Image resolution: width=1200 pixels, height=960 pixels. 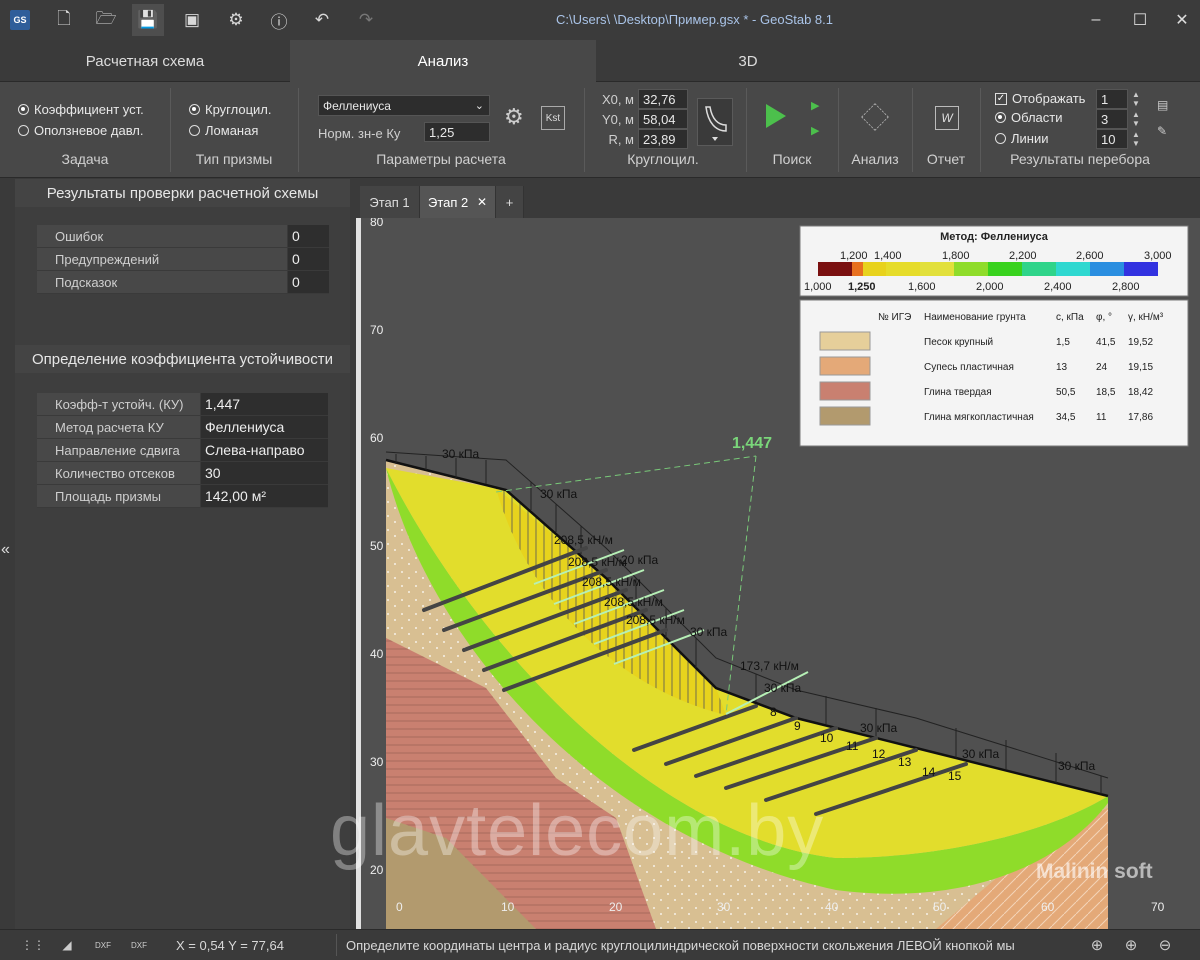 I want to click on prism-radio-broken: Ломаная, so click(x=223, y=130).